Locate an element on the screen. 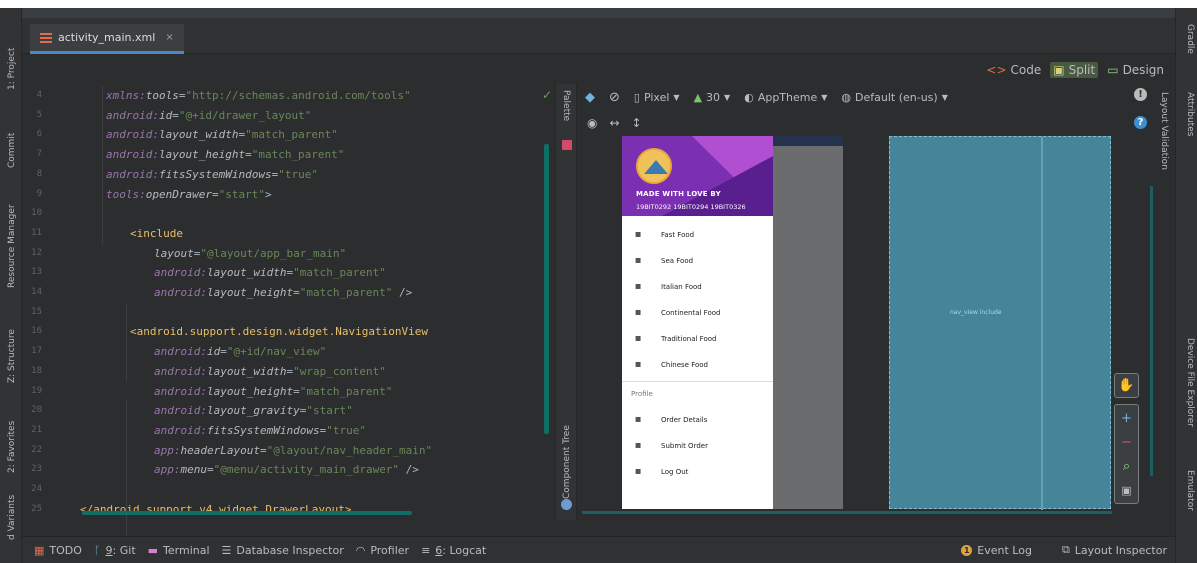 This screenshot has width=1197, height=563. tool-tab-build-variants: d Variants is located at coordinates (11, 514).